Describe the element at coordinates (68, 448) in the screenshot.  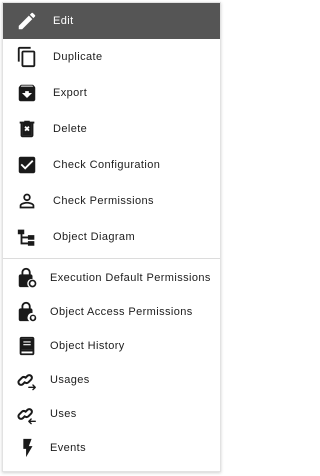
I see `menu-item-label: Events` at that location.